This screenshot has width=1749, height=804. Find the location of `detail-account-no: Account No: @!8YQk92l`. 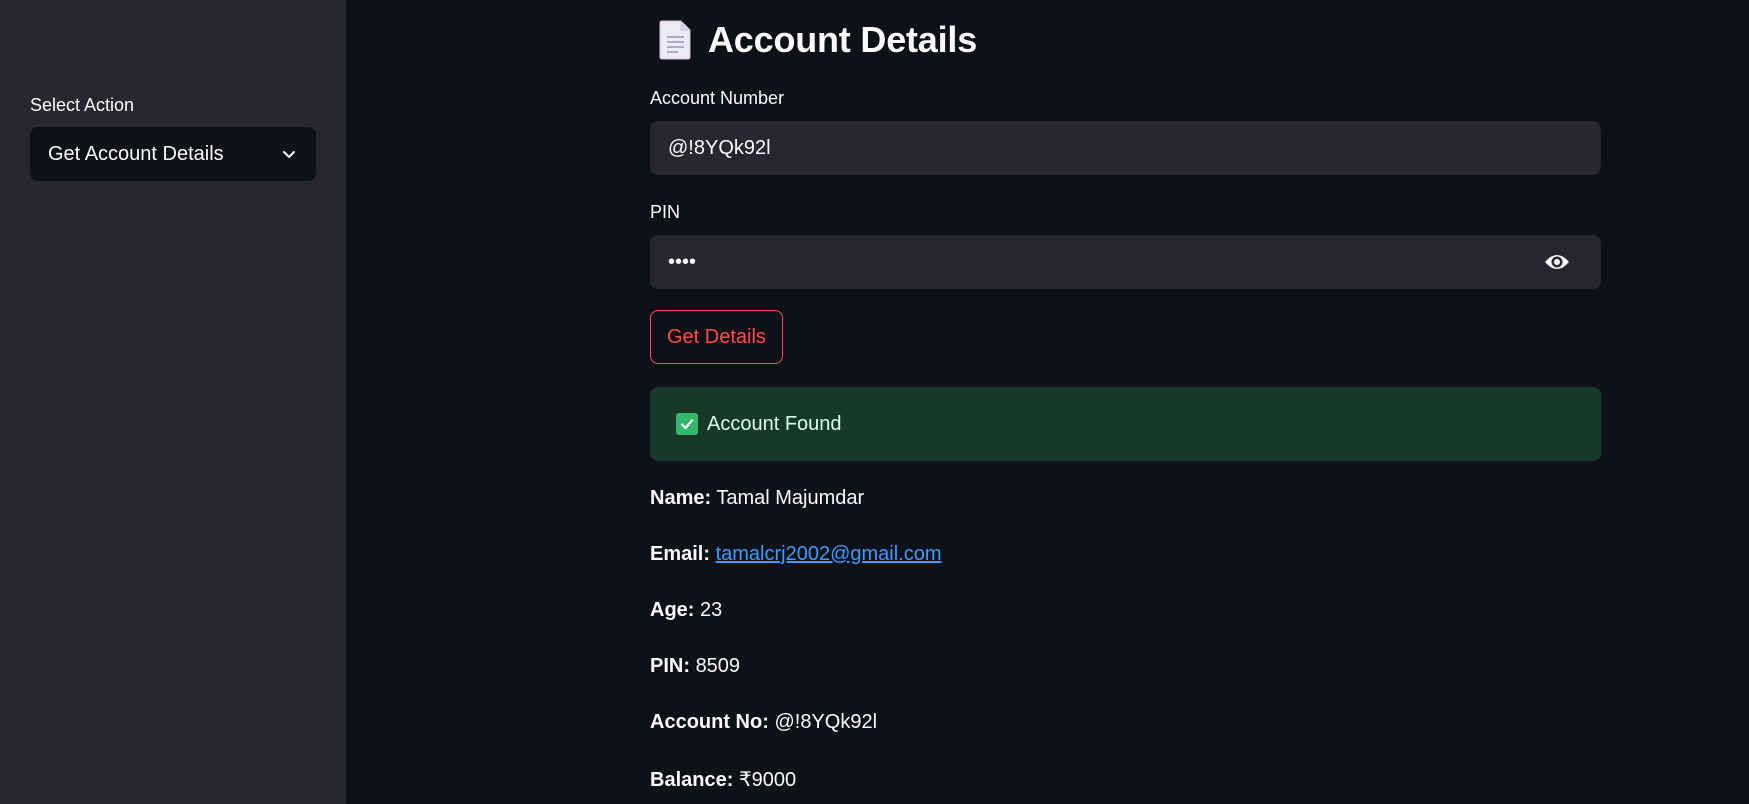

detail-account-no: Account No: @!8YQk92l is located at coordinates (763, 722).